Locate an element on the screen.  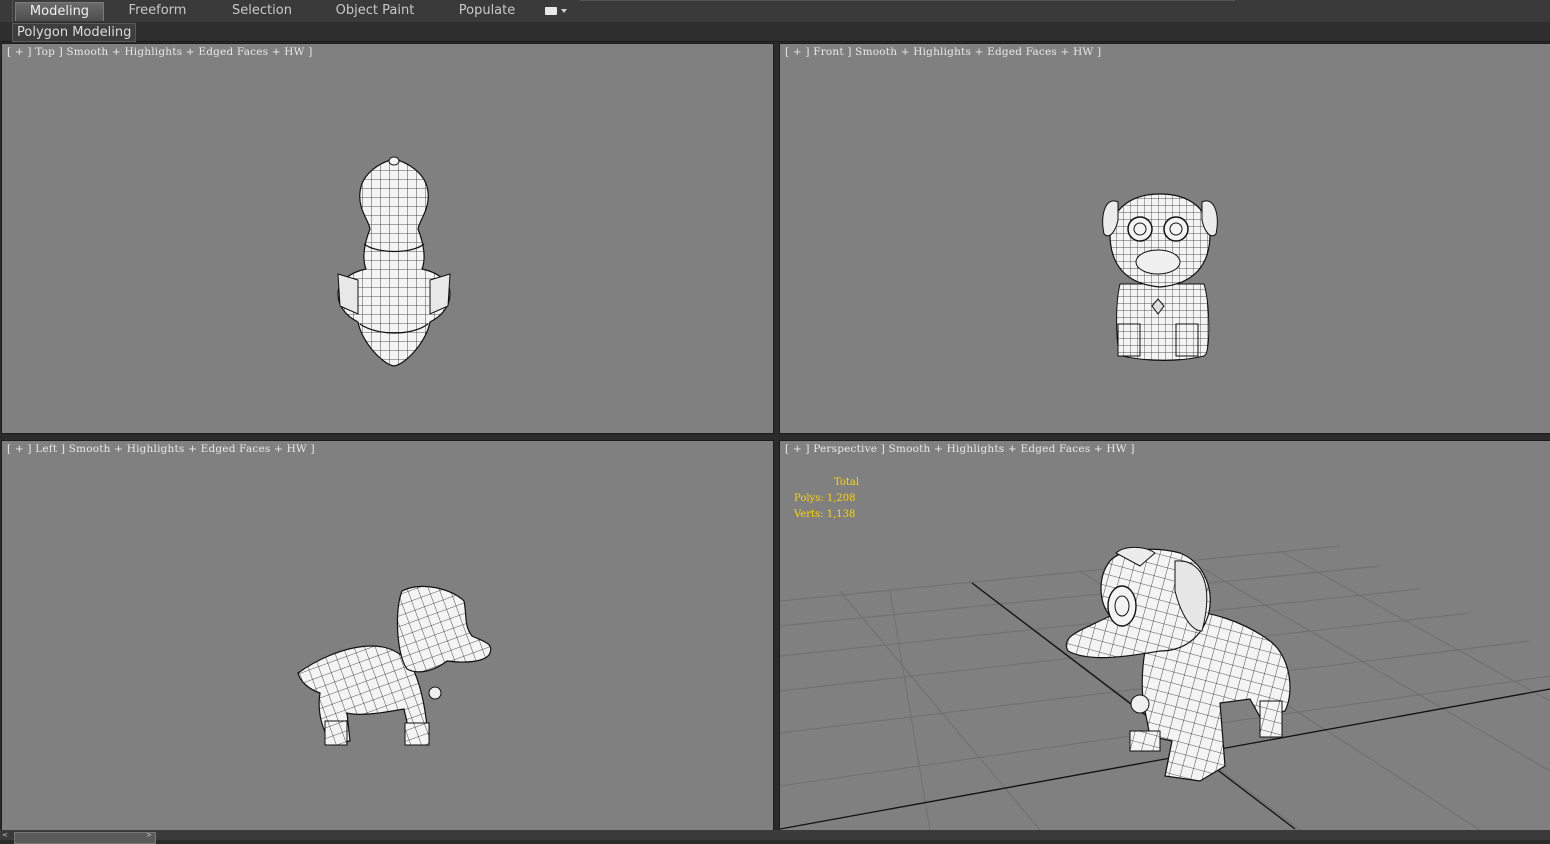
dog-model-top-view is located at coordinates (394, 261).